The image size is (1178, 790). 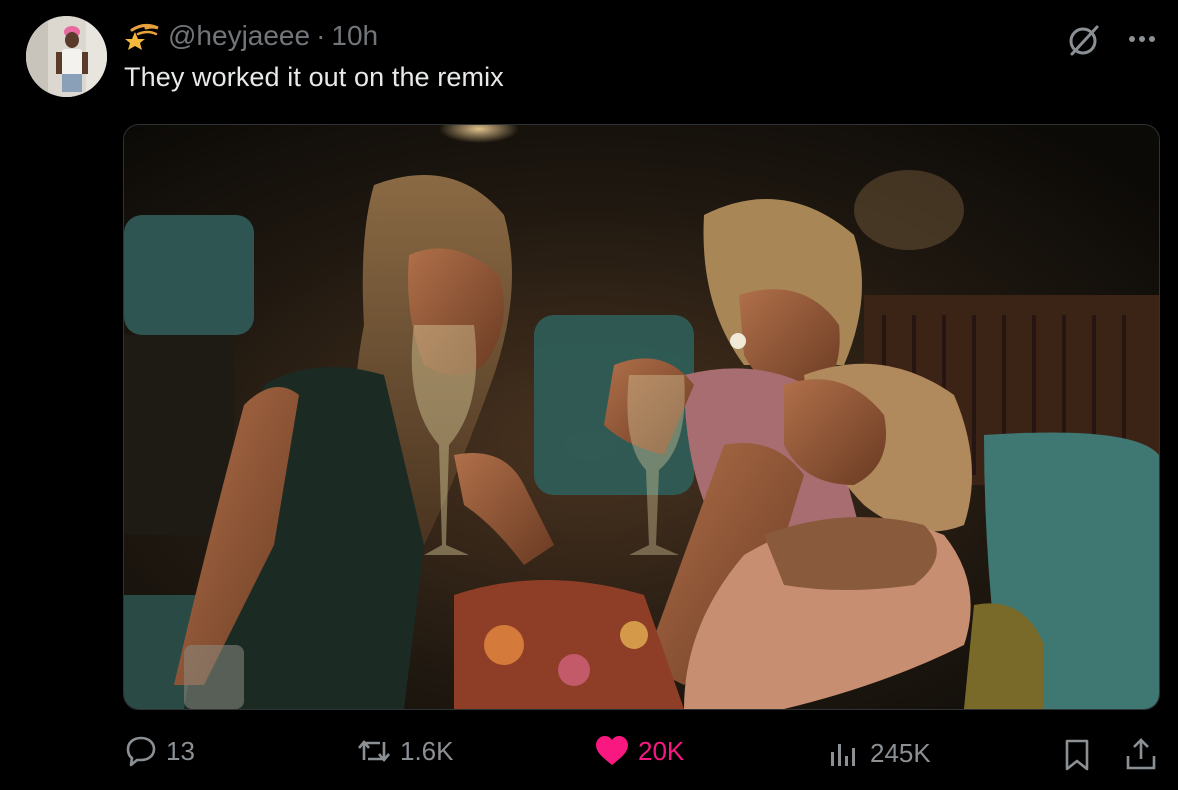 What do you see at coordinates (239, 36) in the screenshot?
I see `author-handle: @heyjaeee` at bounding box center [239, 36].